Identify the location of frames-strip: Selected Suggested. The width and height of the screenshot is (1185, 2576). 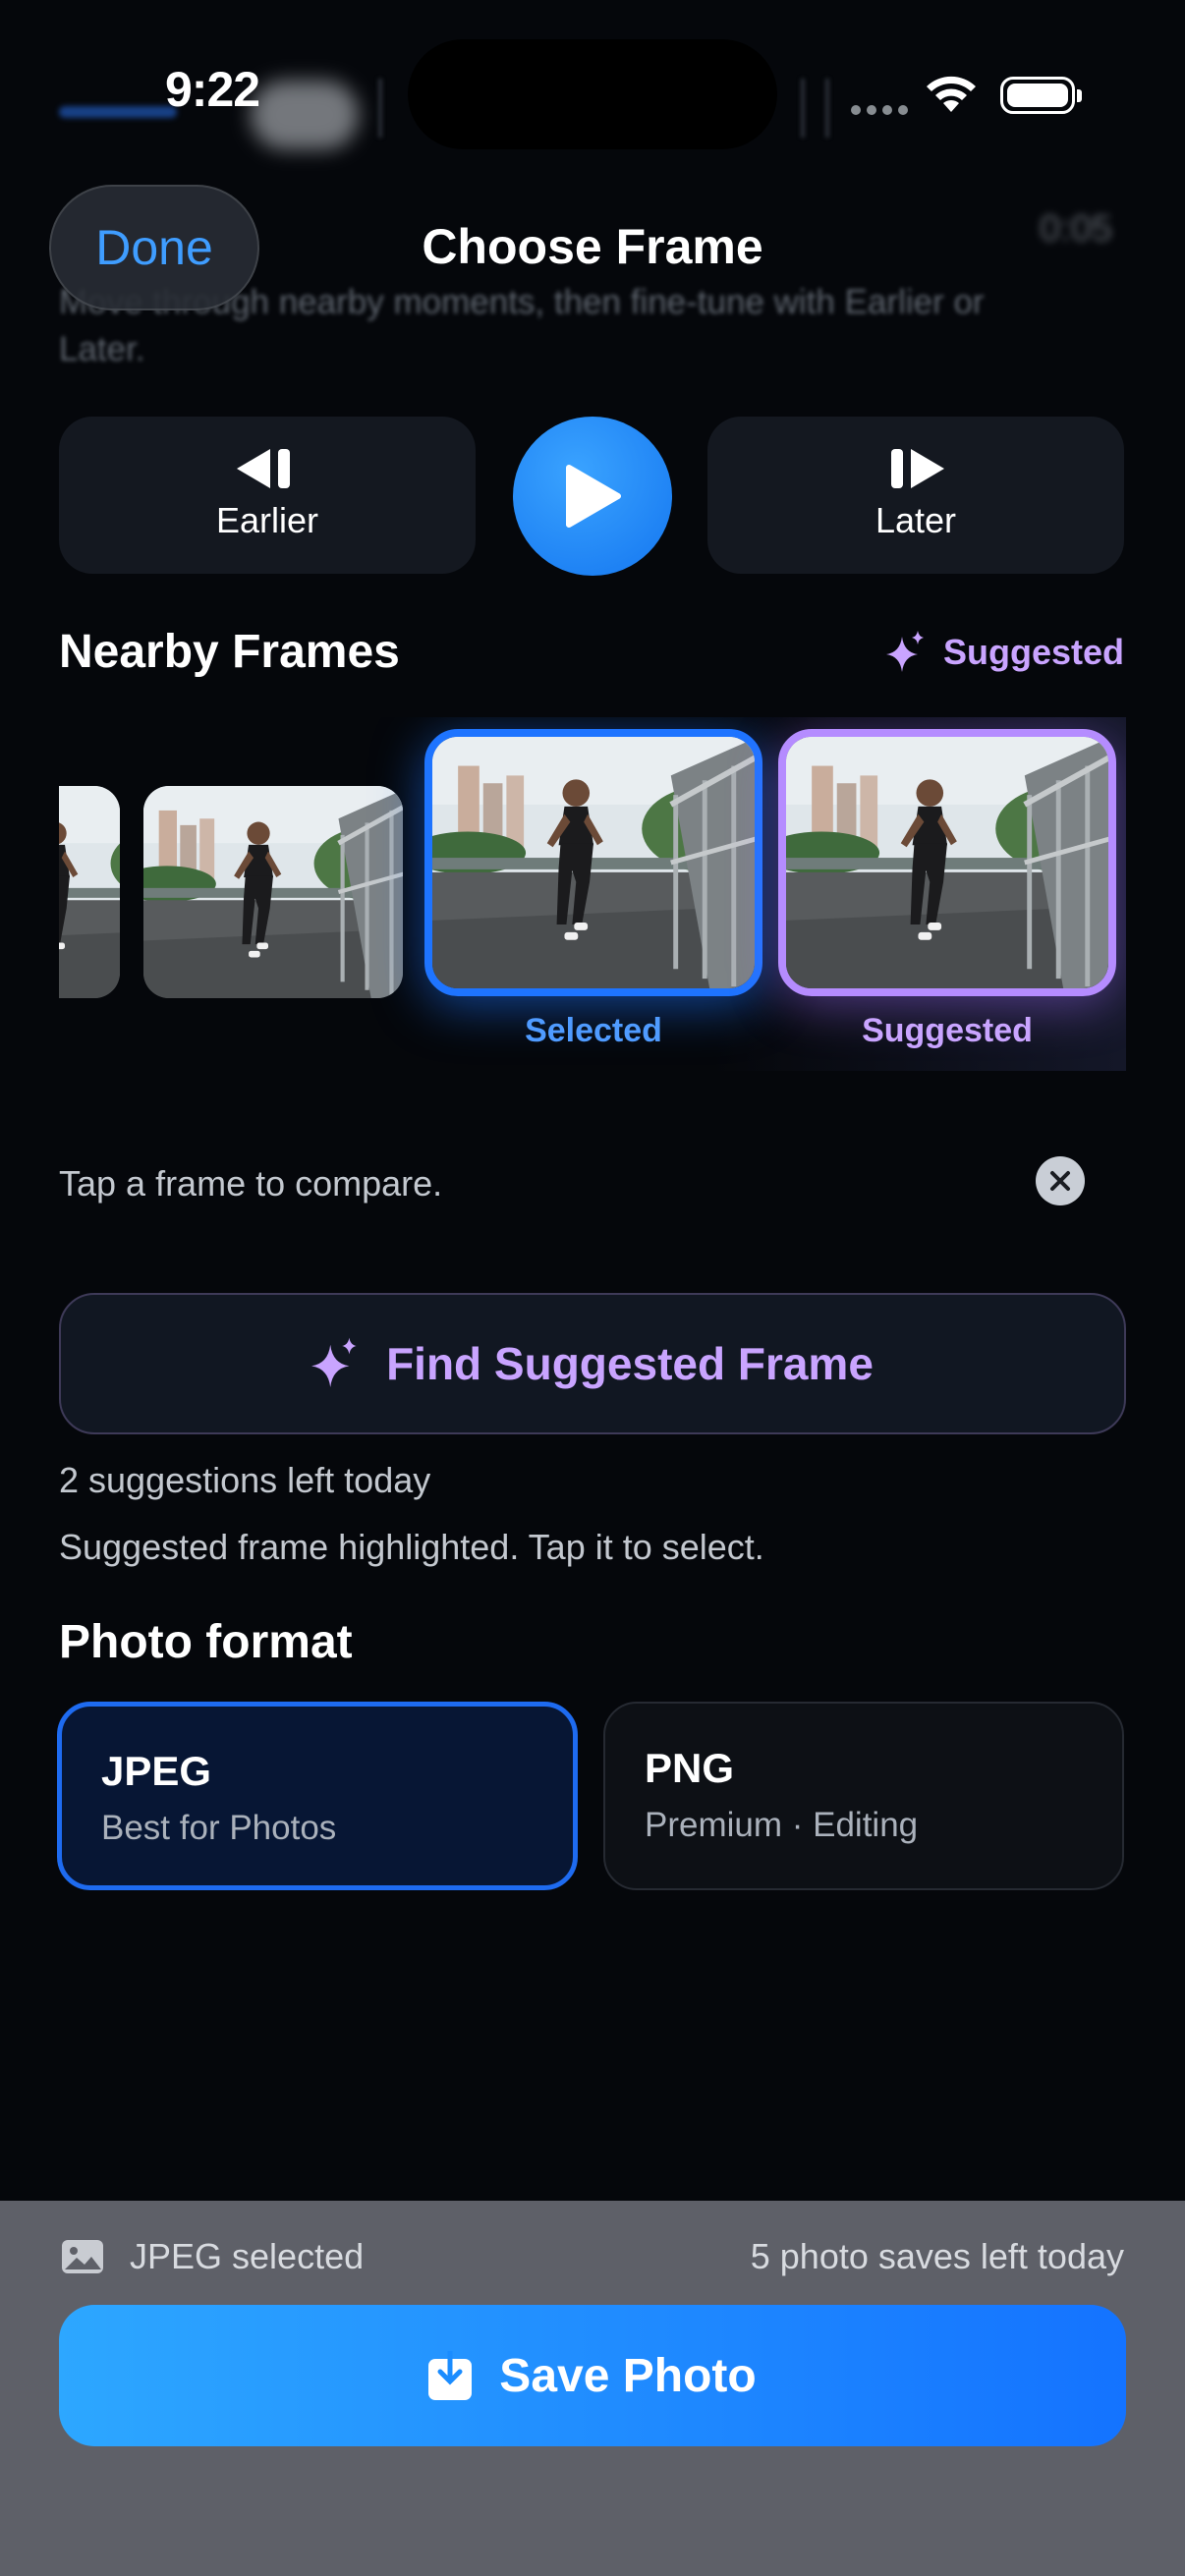
(592, 894).